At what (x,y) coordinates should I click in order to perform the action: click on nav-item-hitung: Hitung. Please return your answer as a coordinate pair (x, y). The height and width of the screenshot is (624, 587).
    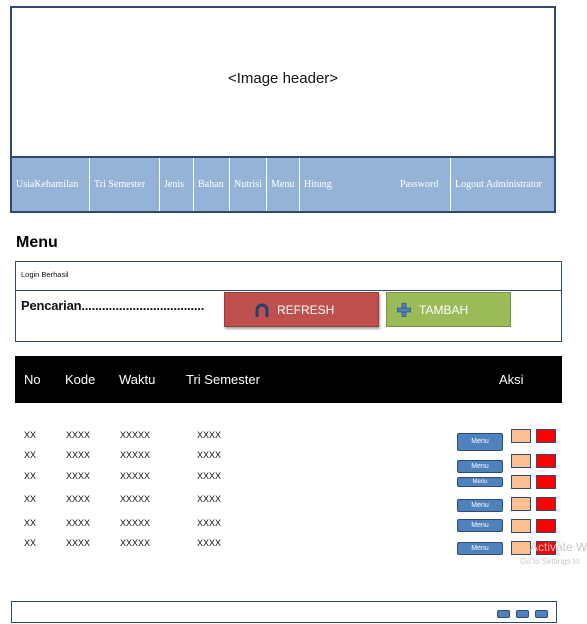
    Looking at the image, I should click on (347, 184).